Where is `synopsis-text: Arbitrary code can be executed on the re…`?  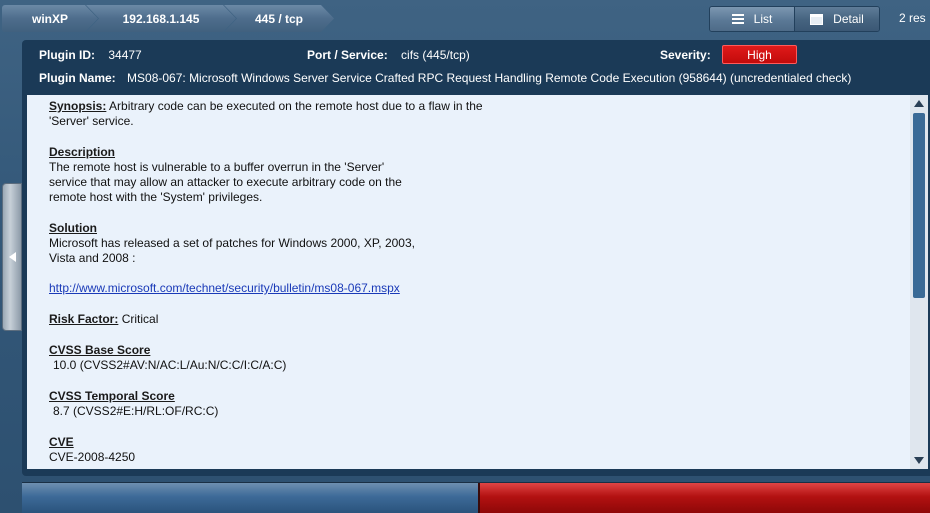
synopsis-text: Arbitrary code can be executed on the re… is located at coordinates (296, 106).